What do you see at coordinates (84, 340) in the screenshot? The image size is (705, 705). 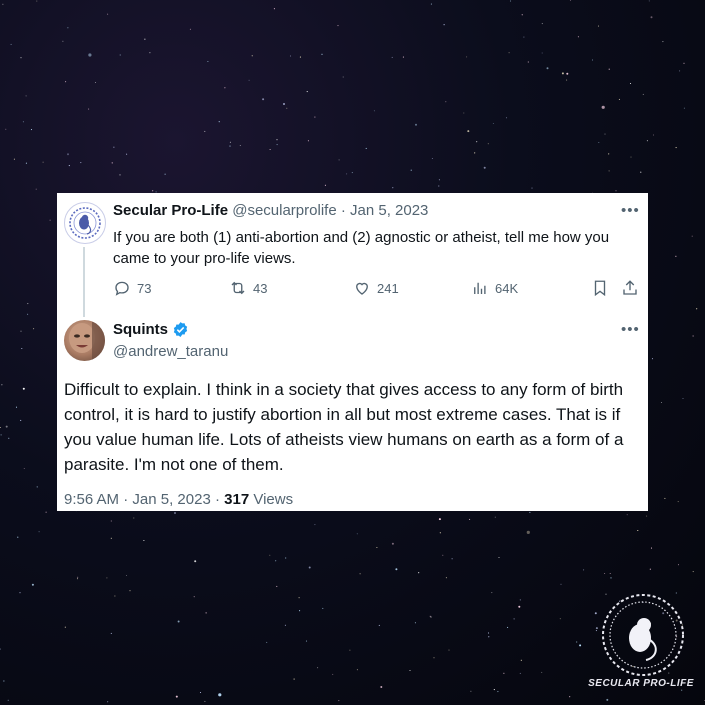 I see `squints-avatar` at bounding box center [84, 340].